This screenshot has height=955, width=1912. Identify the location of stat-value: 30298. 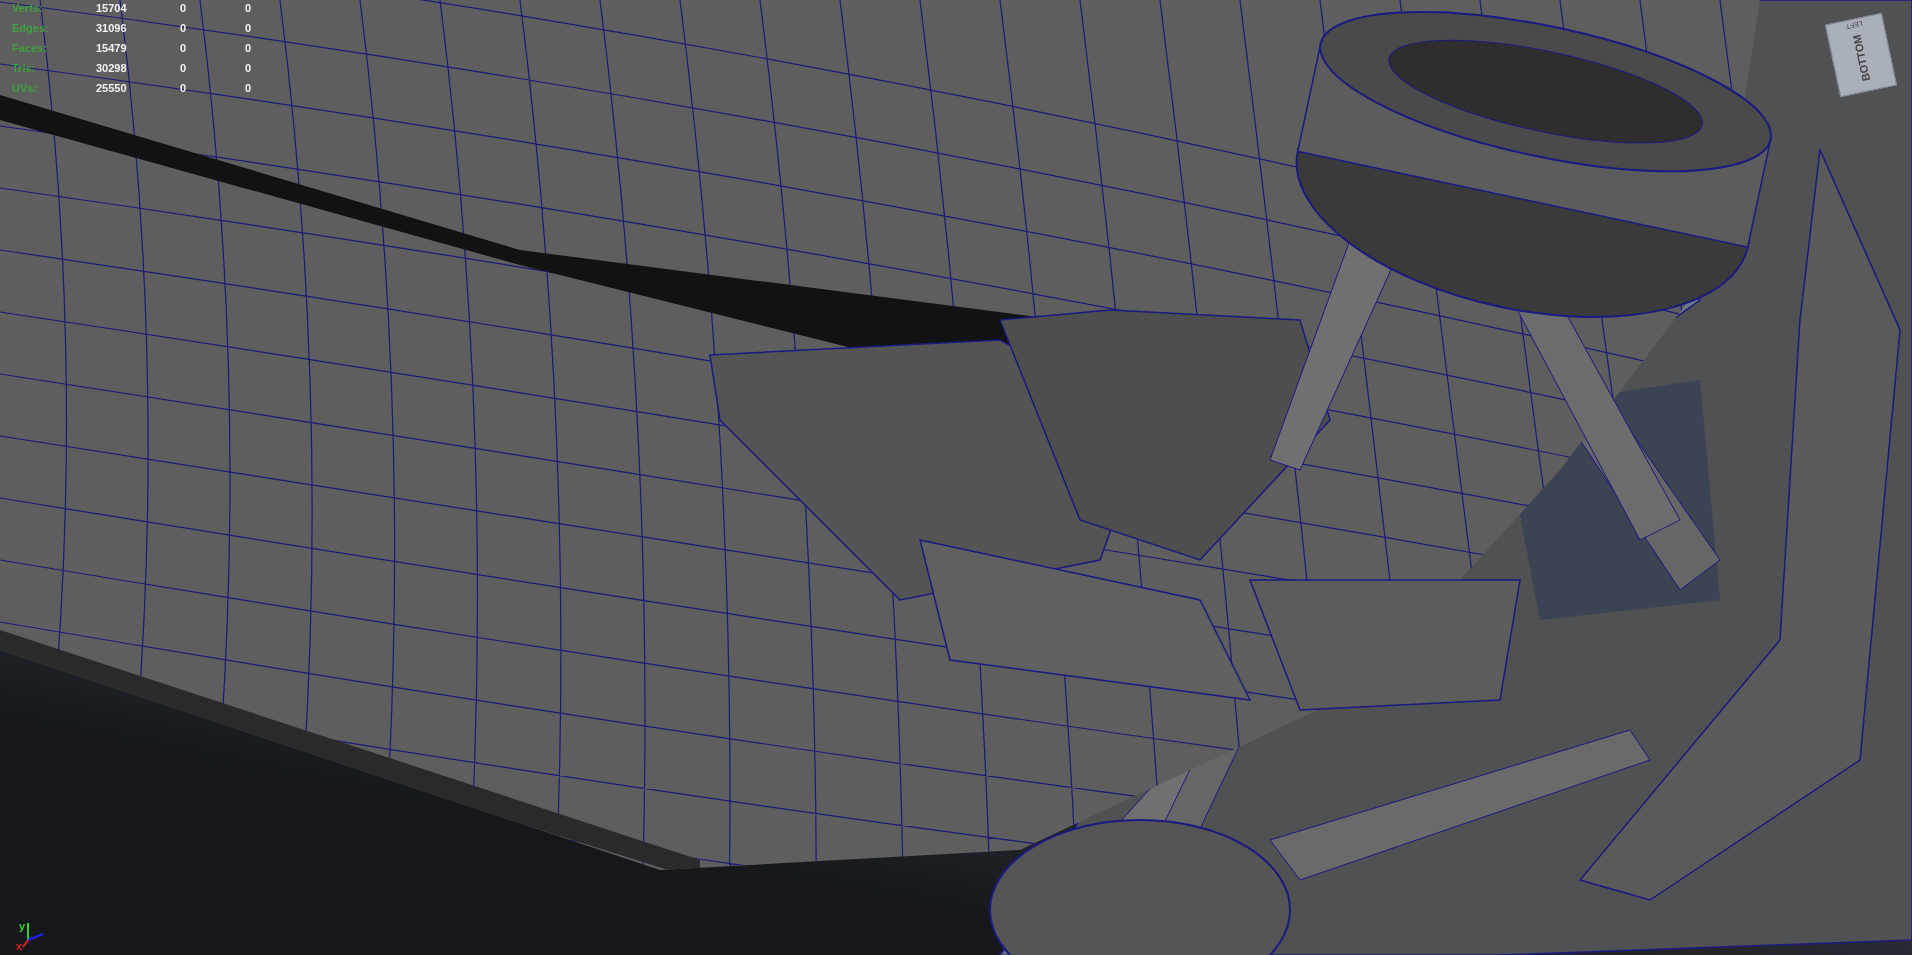
(112, 68).